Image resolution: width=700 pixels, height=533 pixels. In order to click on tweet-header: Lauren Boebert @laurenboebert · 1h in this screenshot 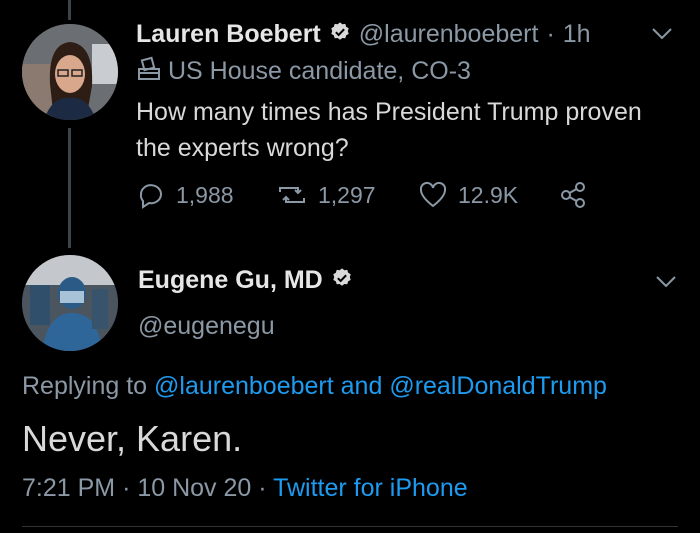, I will do `click(363, 34)`.